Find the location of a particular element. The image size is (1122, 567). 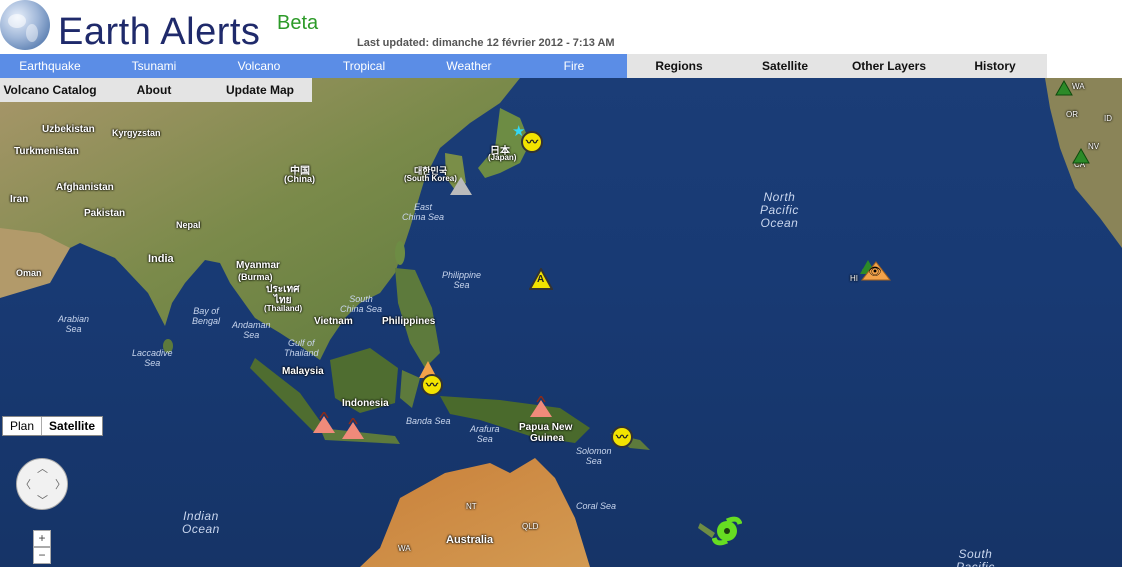

tsunami-marker-letter: A is located at coordinates (541, 279).